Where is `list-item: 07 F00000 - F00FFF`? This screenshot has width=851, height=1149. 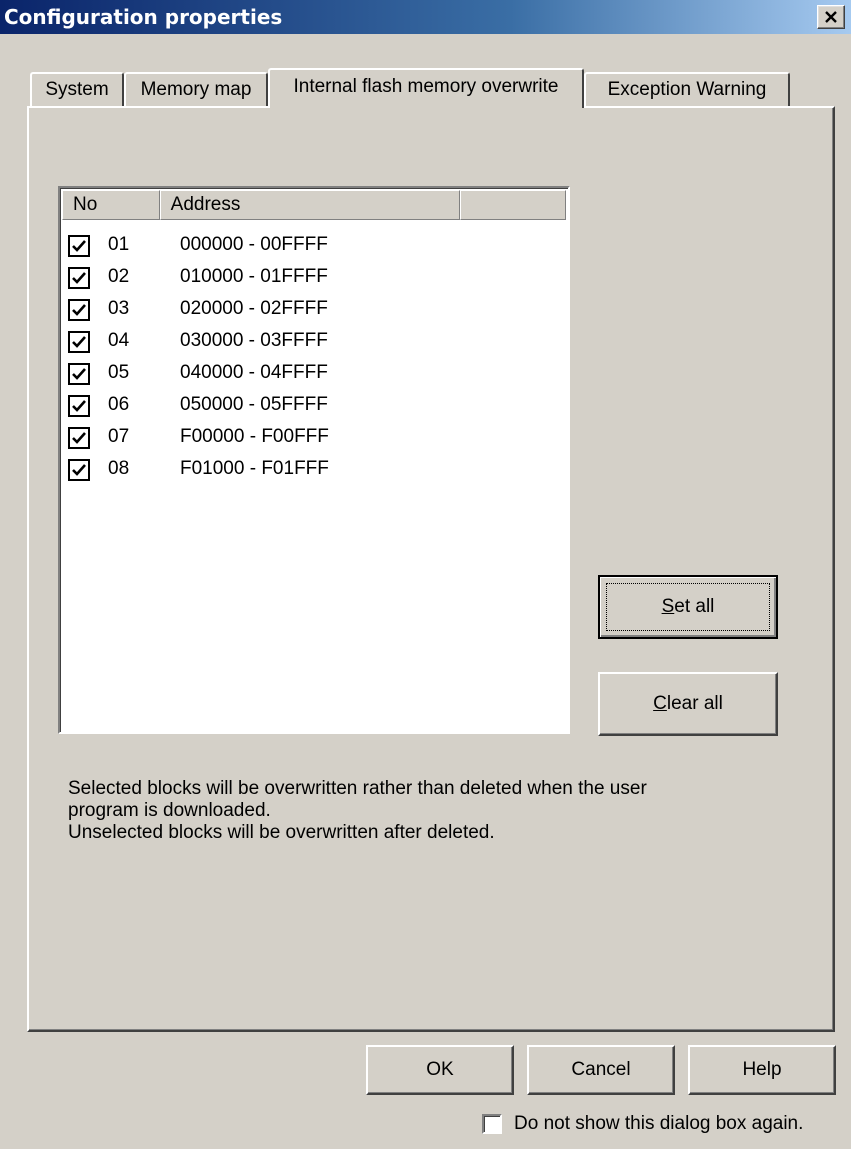 list-item: 07 F00000 - F00FFF is located at coordinates (198, 438).